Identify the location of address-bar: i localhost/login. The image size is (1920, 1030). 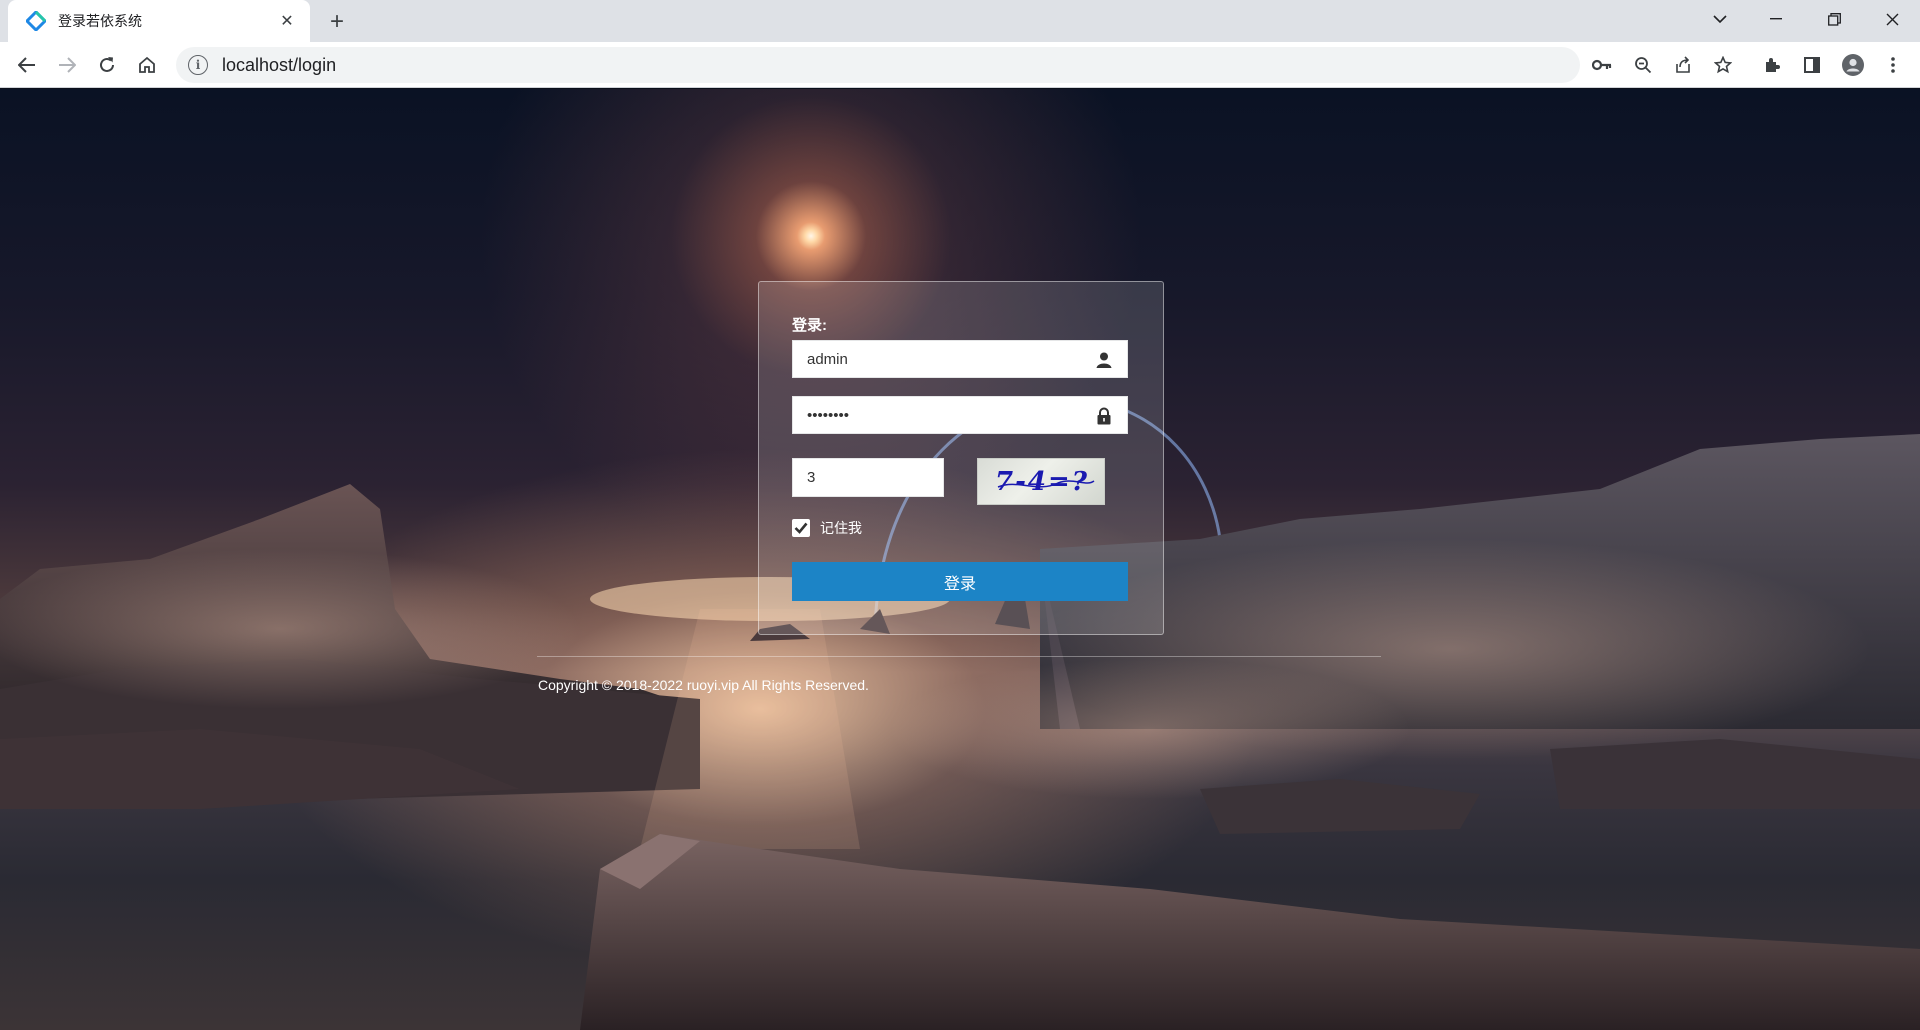
(878, 65).